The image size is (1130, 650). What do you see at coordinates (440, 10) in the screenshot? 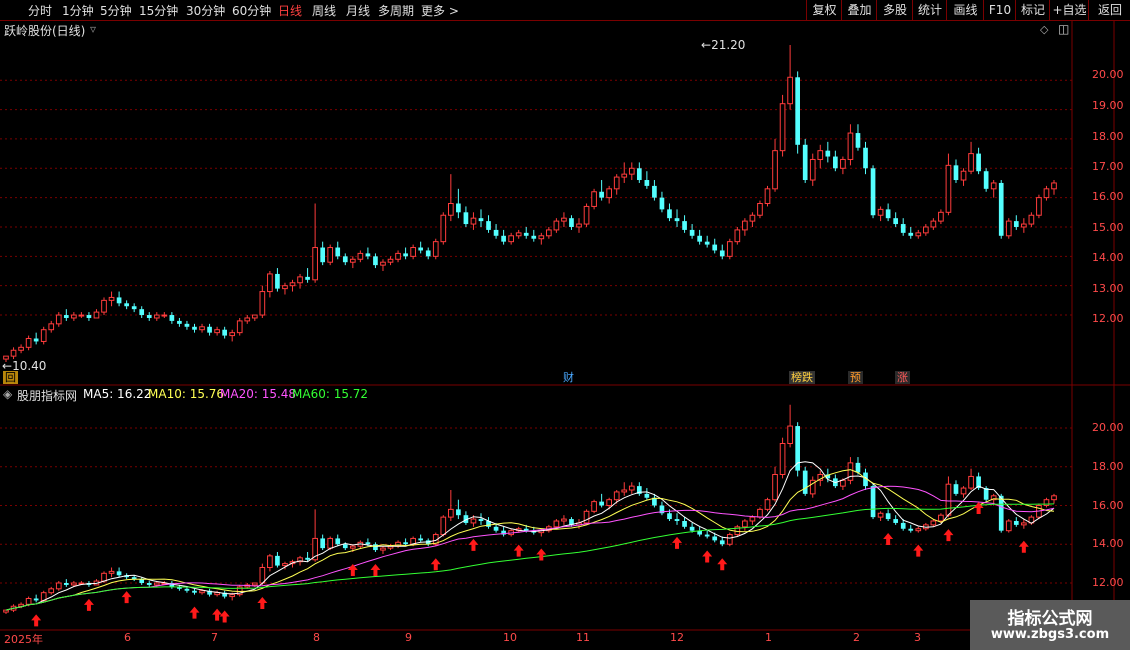
I see `timeframe-10: 更多 >` at bounding box center [440, 10].